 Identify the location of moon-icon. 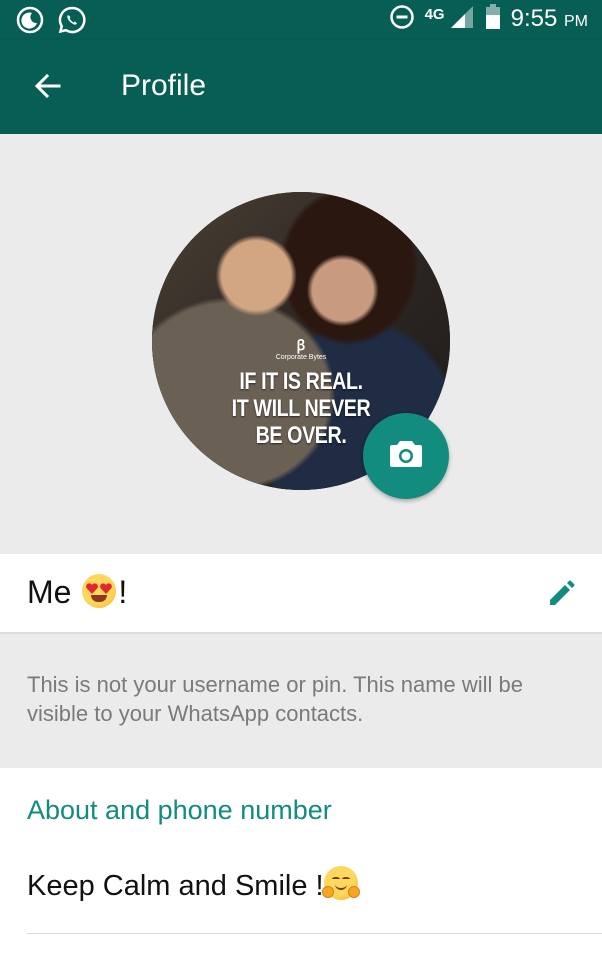
(30, 22).